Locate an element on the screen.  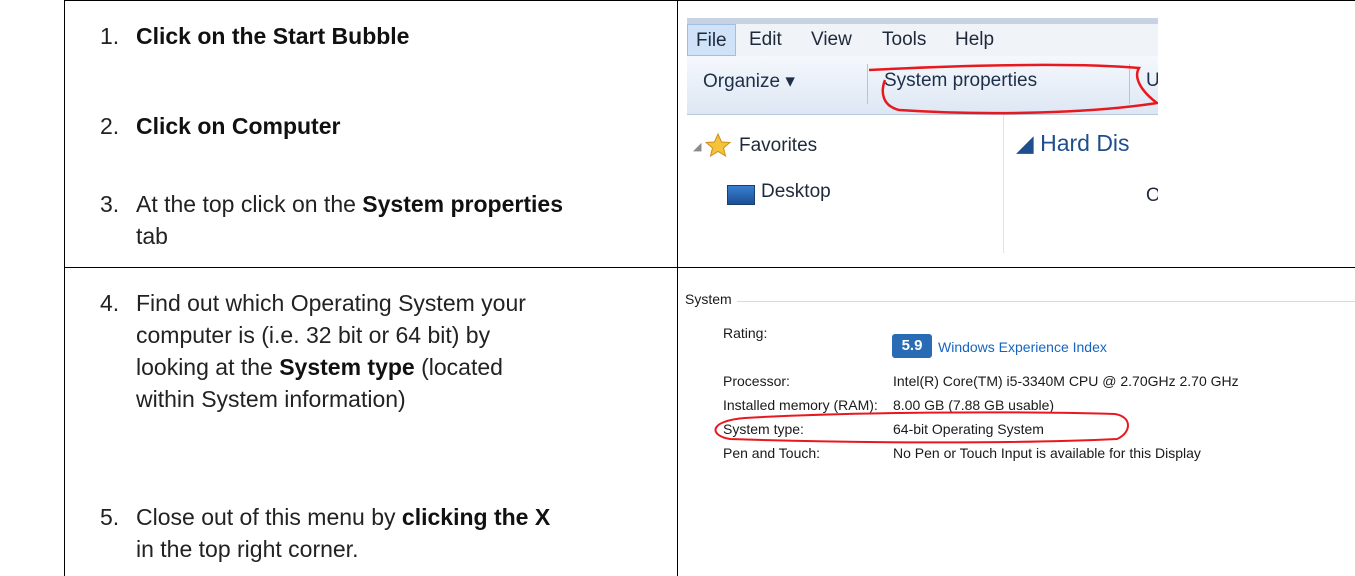
step-number: 2. is located at coordinates (110, 126).